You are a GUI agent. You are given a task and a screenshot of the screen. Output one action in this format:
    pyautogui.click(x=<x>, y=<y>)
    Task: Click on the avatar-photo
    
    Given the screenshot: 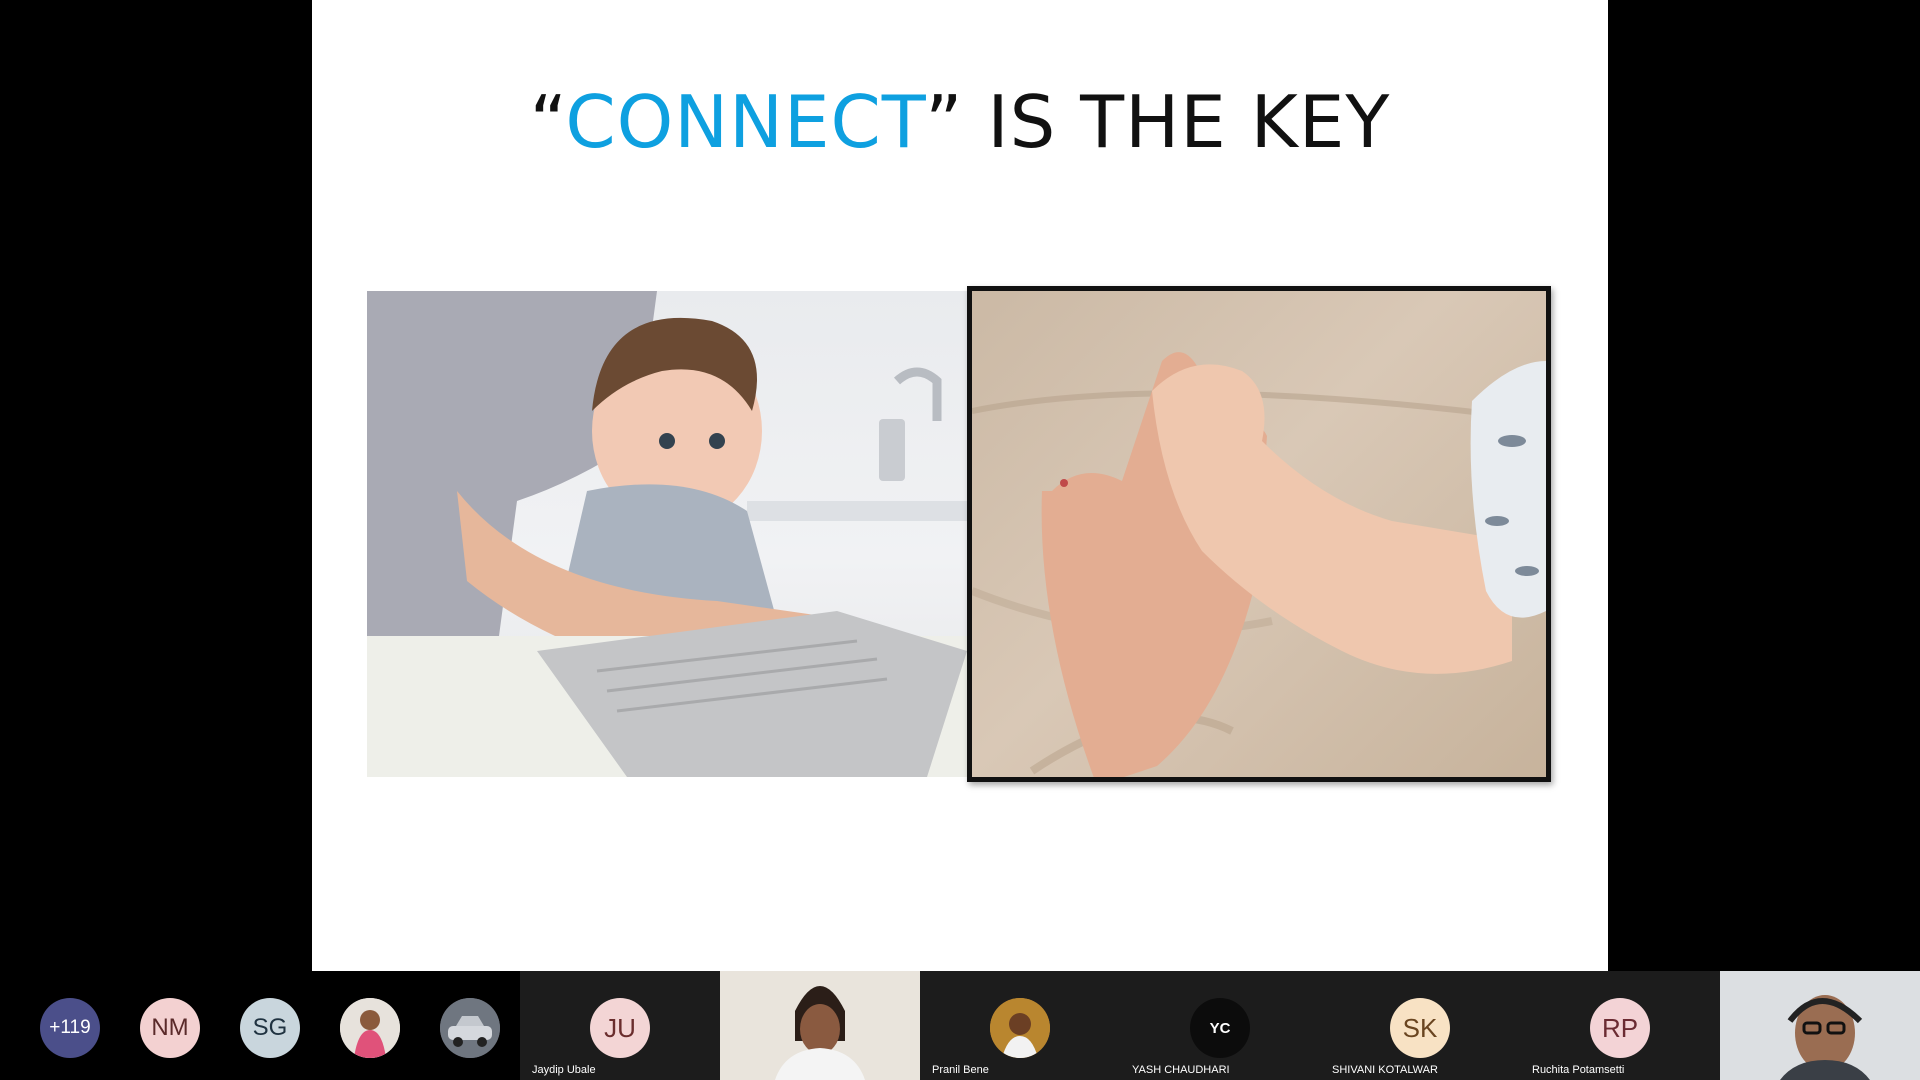 What is the action you would take?
    pyautogui.click(x=1020, y=1028)
    